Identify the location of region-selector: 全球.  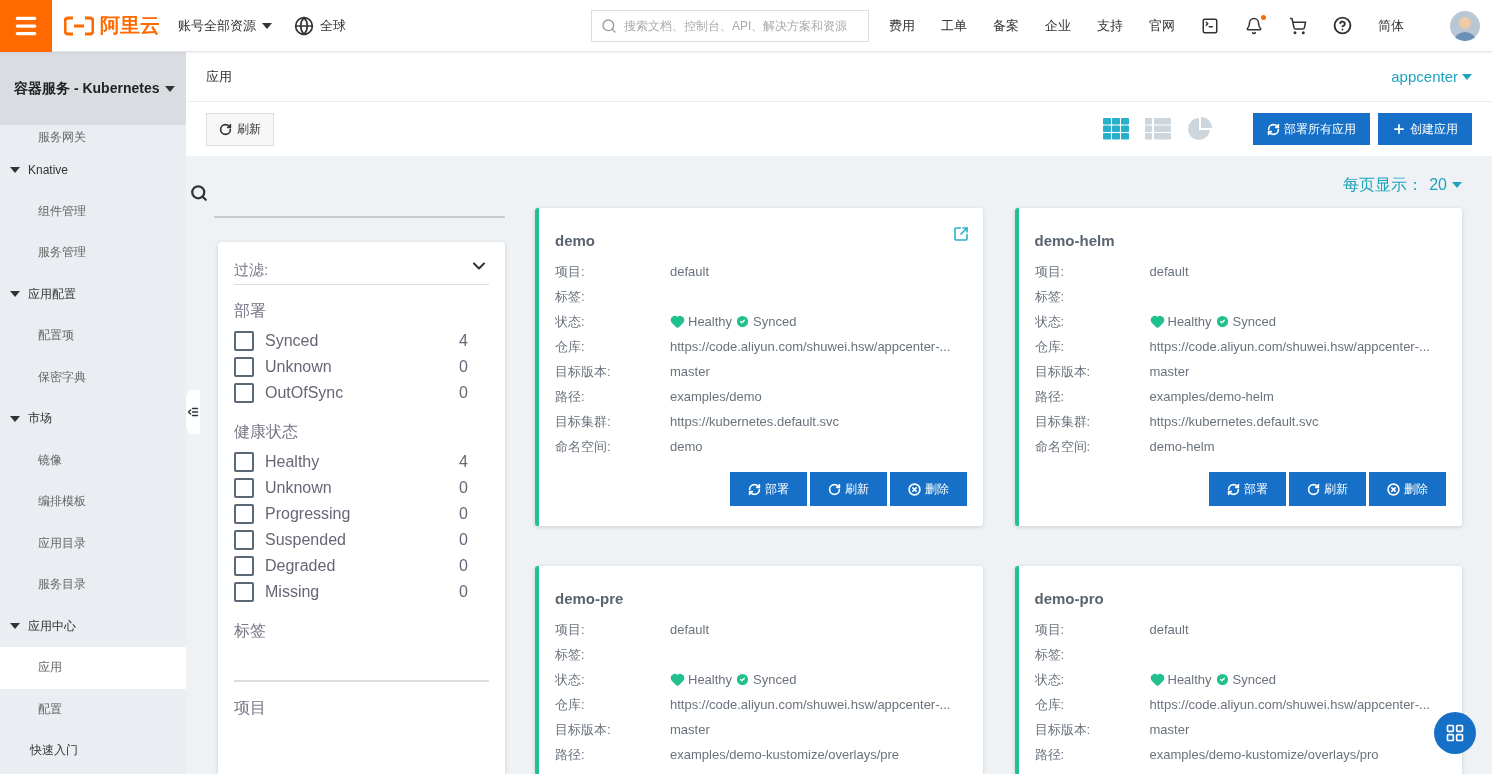
(320, 25).